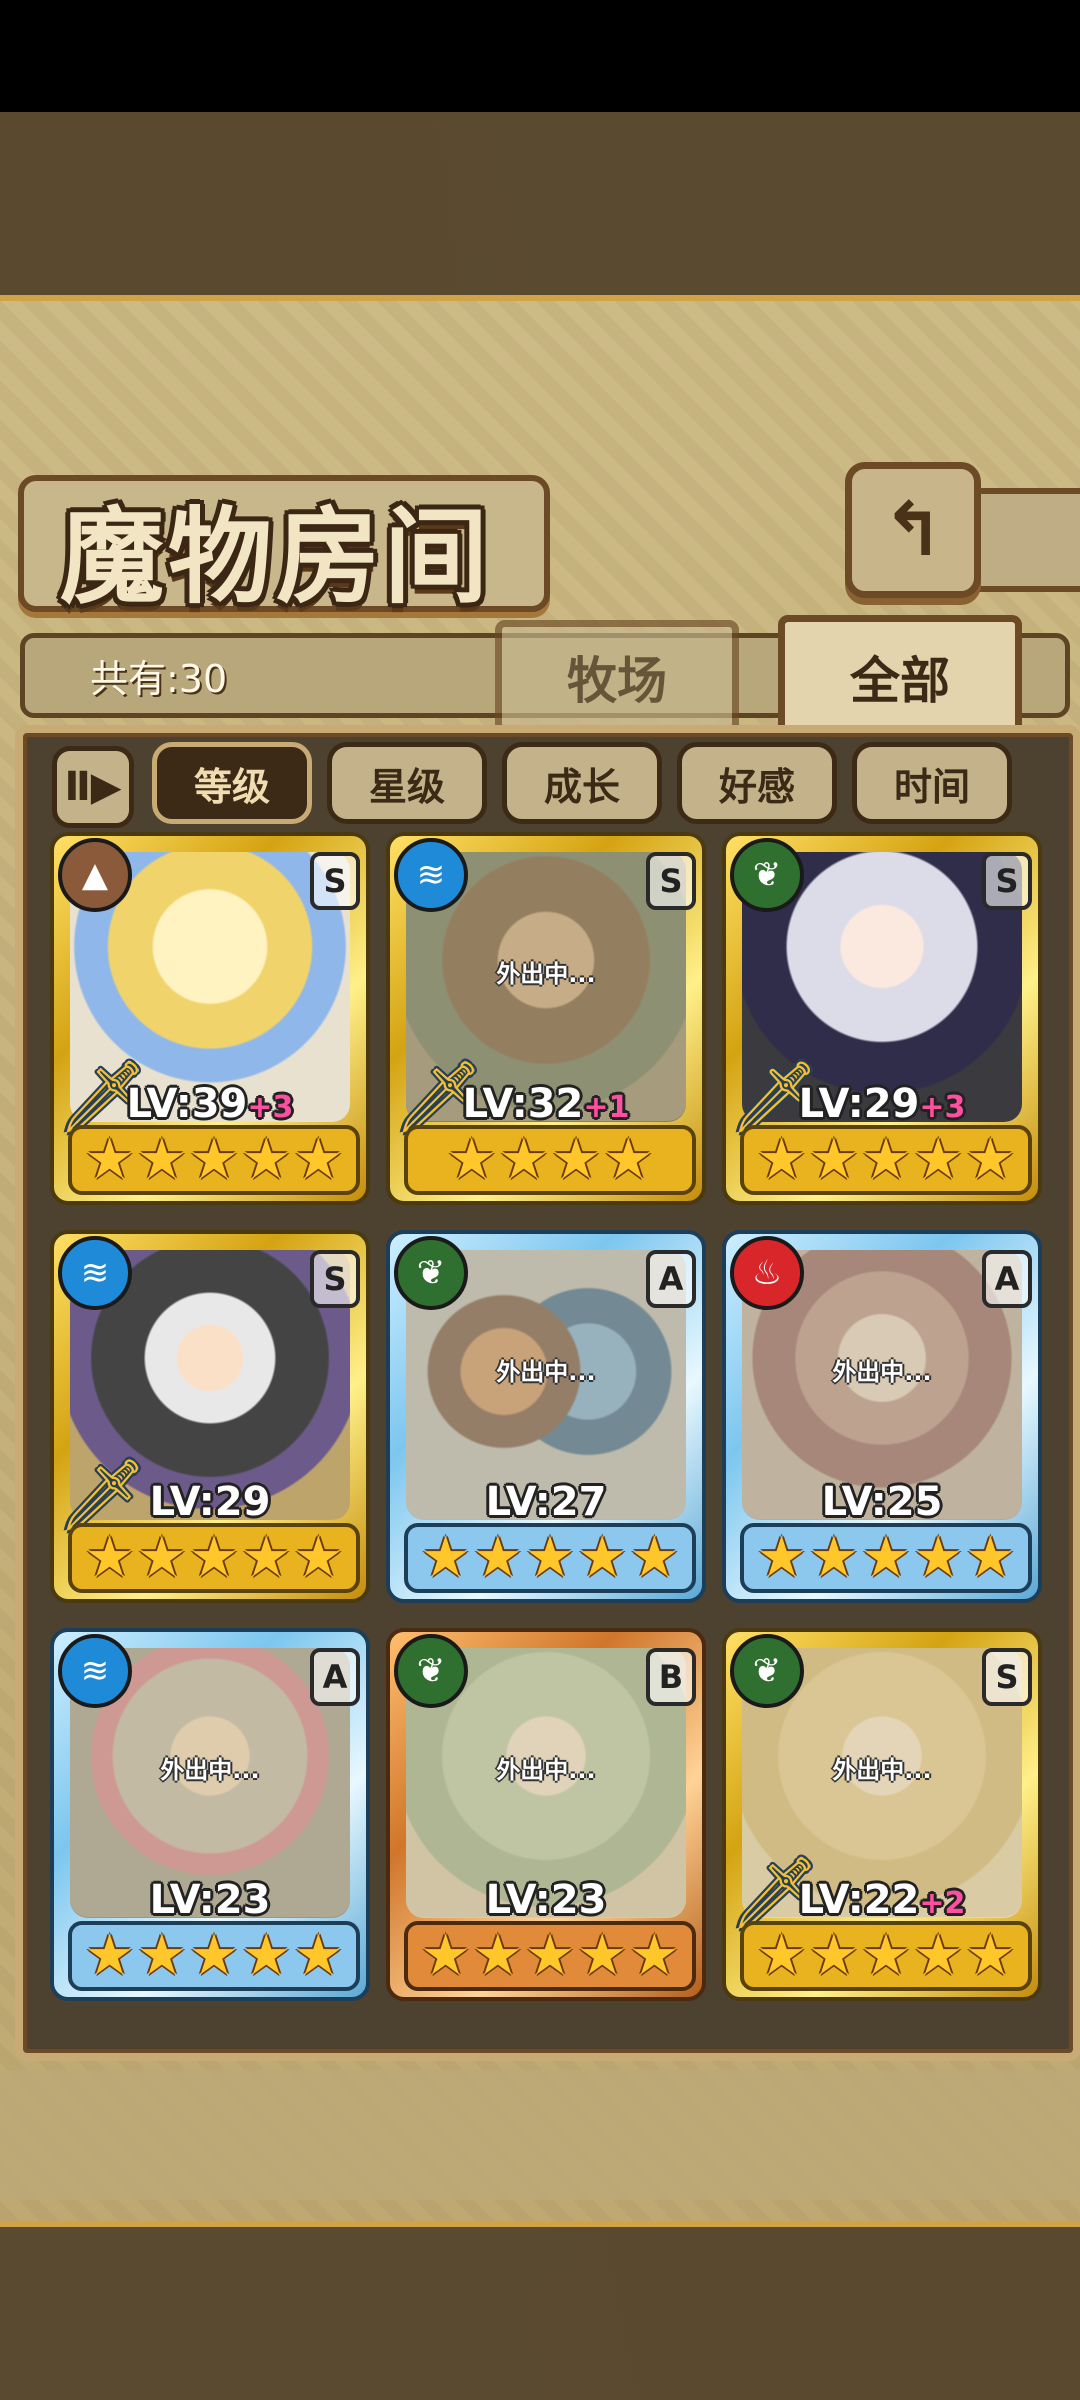 This screenshot has width=1080, height=2400. I want to click on level-value: LV:39, so click(187, 1104).